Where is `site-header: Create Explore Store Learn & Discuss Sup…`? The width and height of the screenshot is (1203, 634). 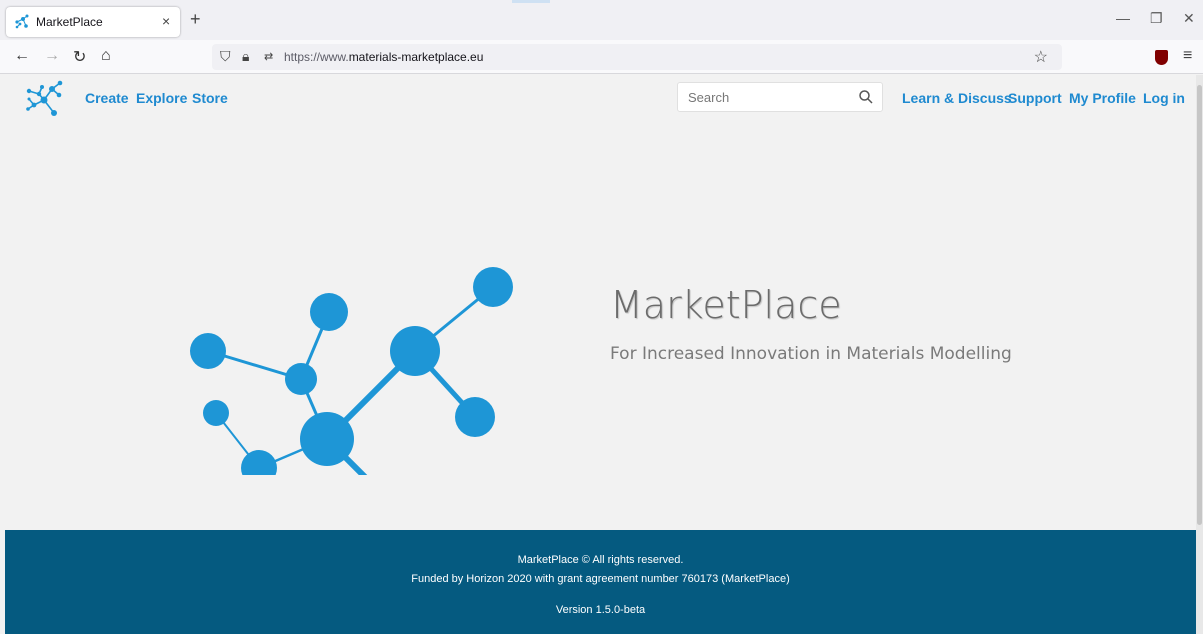 site-header: Create Explore Store Learn & Discuss Sup… is located at coordinates (600, 98).